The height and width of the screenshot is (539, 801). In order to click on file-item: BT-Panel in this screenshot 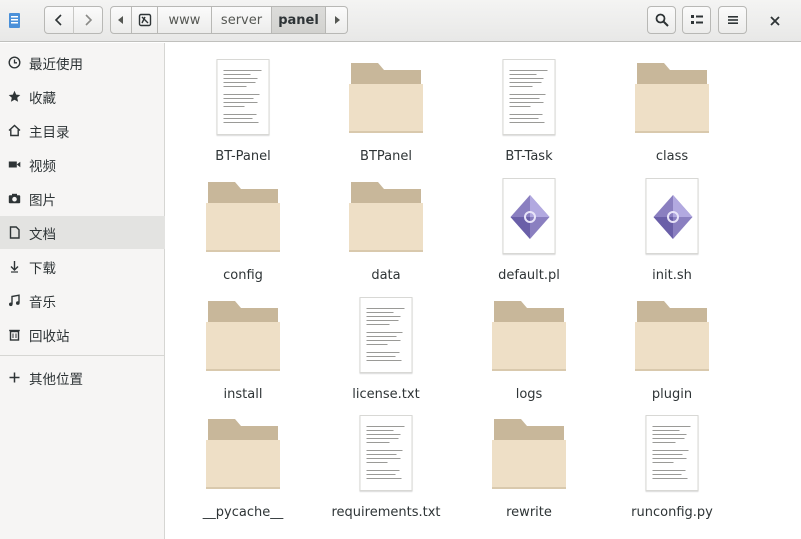, I will do `click(243, 107)`.